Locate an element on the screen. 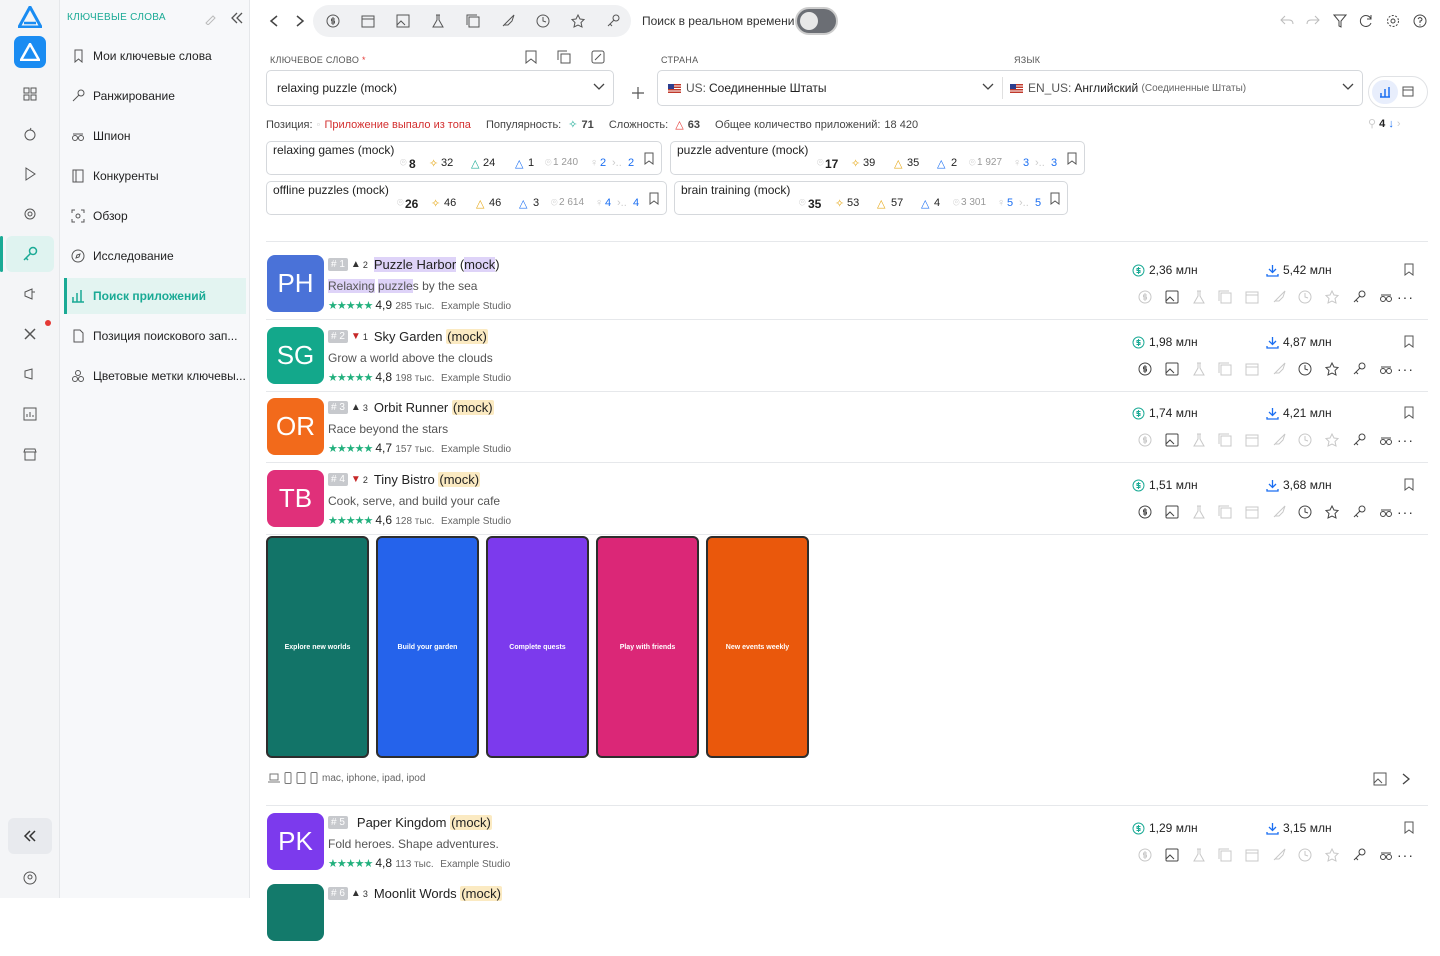 The height and width of the screenshot is (956, 1440). app-icon: OR is located at coordinates (295, 426).